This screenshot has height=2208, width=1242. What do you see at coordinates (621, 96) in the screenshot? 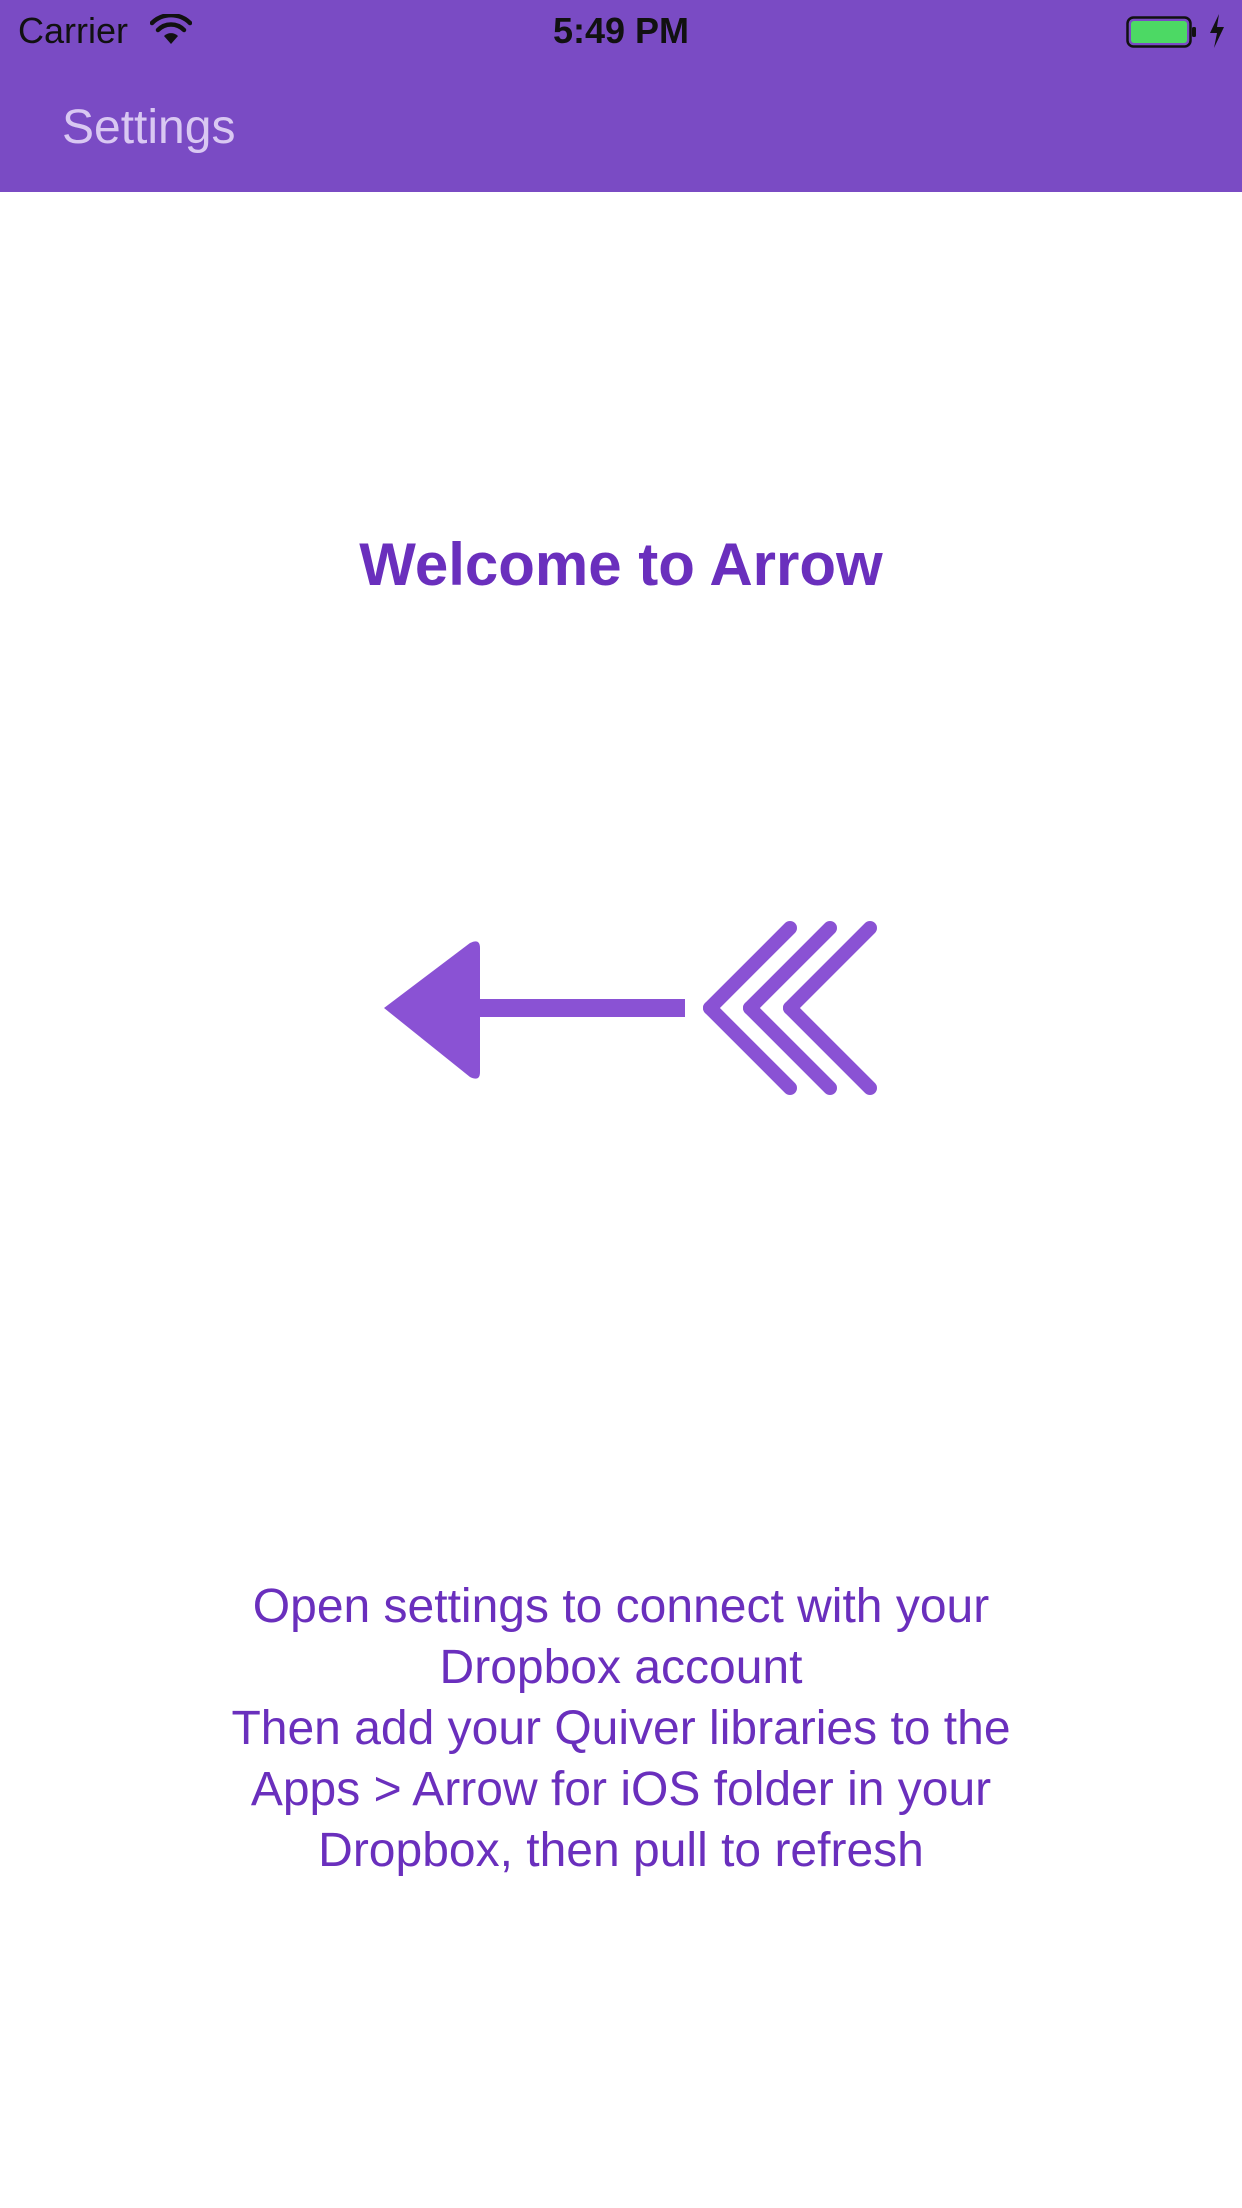
I see `navigation-bar: Carrier 5:49 PM Settings` at bounding box center [621, 96].